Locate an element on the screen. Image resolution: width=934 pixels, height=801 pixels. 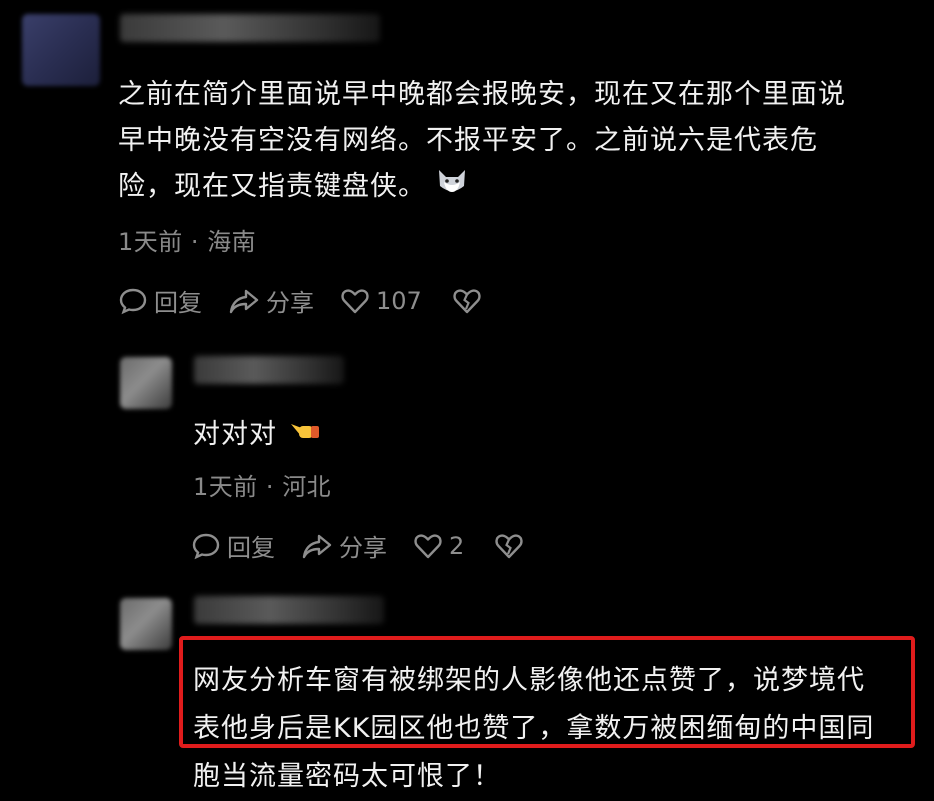
reply2-avatar is located at coordinates (146, 624).